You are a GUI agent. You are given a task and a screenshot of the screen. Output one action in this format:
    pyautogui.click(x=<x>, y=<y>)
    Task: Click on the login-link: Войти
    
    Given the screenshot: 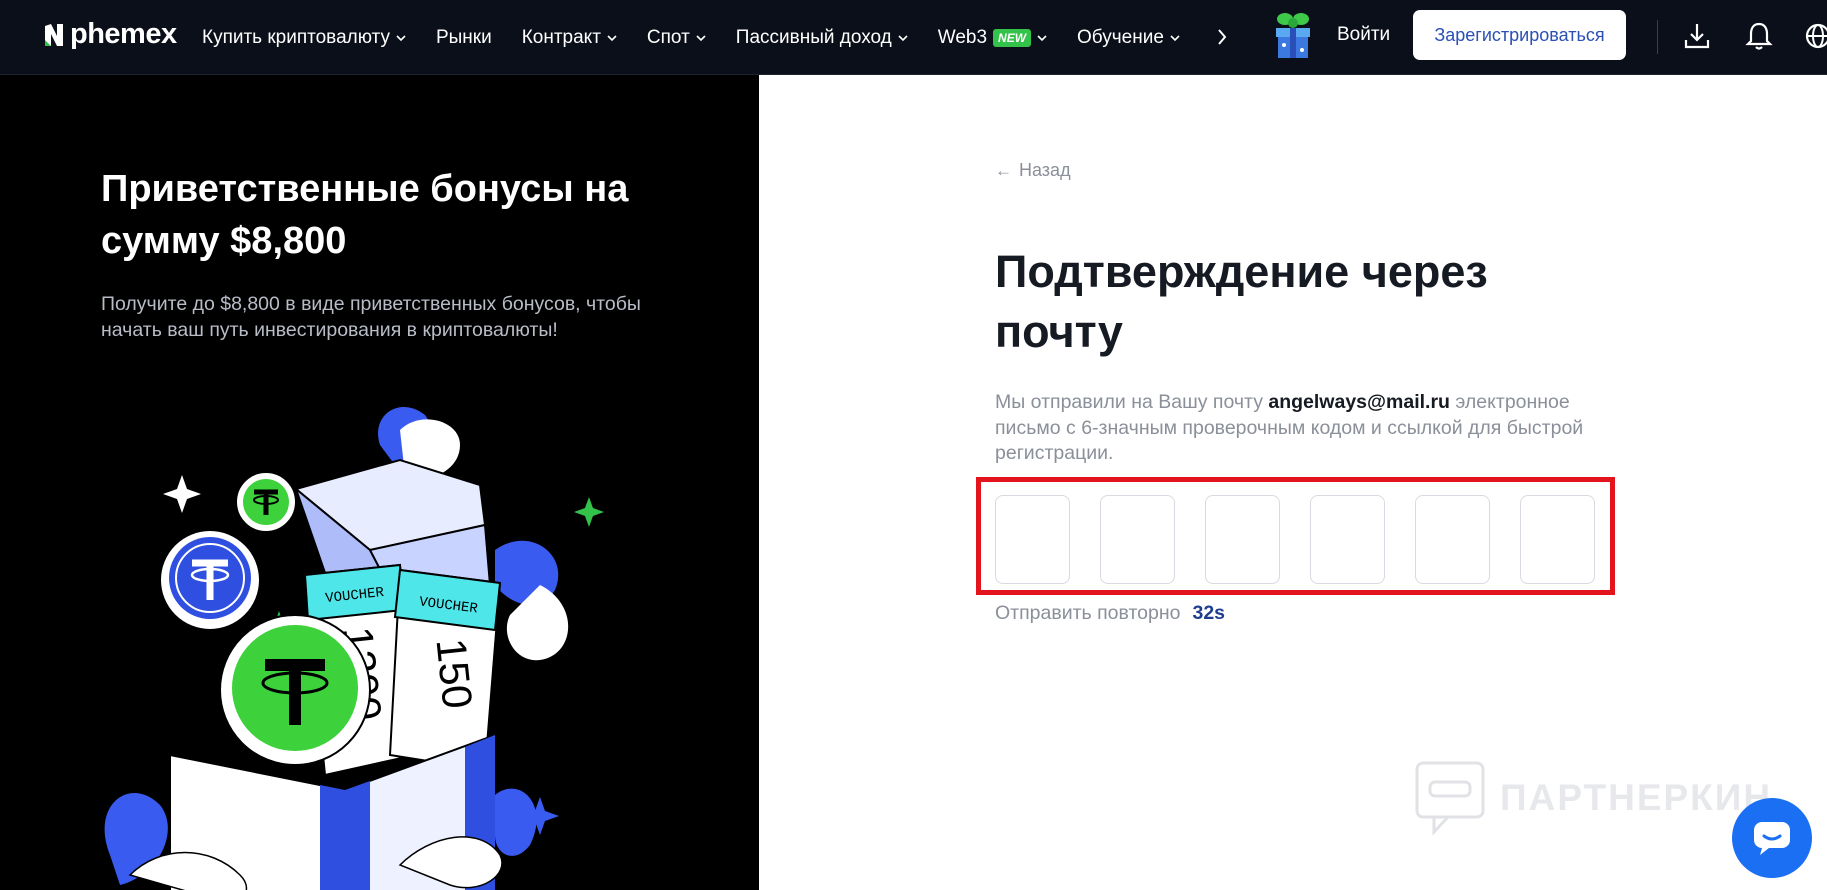 What is the action you would take?
    pyautogui.click(x=1363, y=35)
    